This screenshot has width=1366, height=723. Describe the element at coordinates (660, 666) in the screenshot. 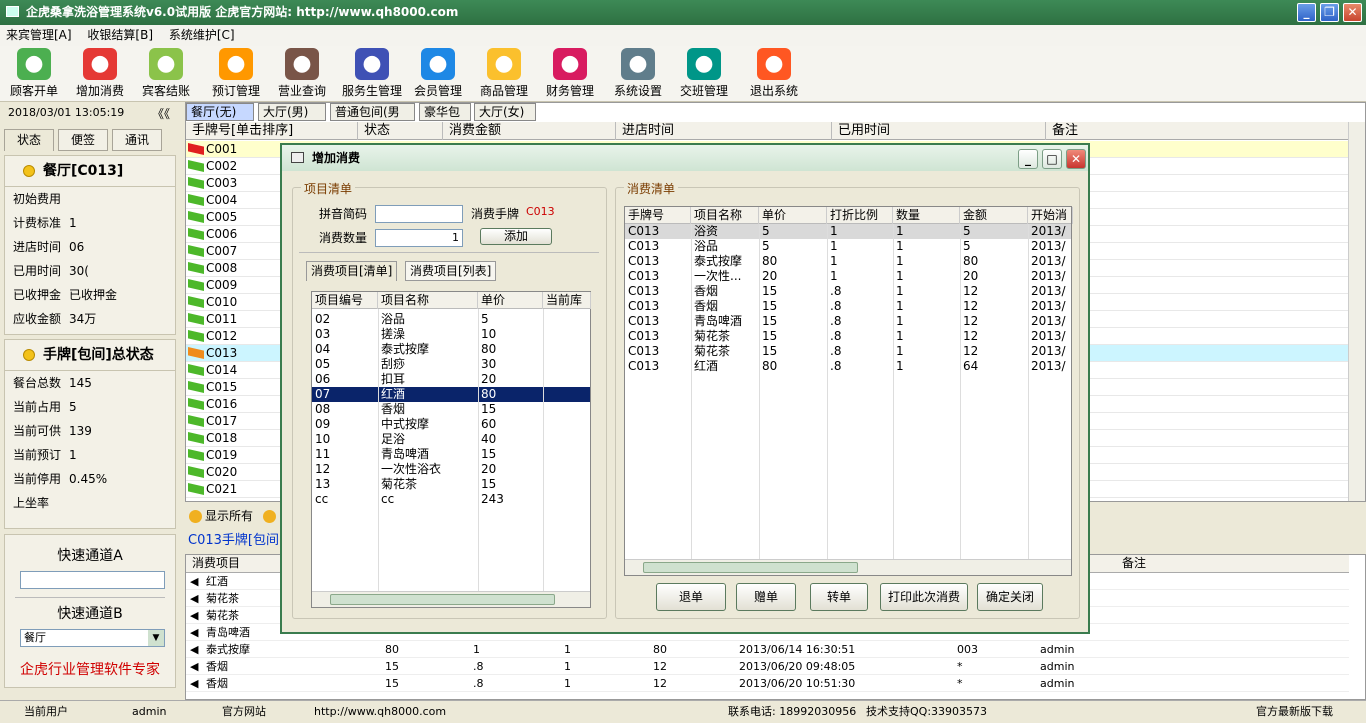

I see `cell-amount: 12` at that location.